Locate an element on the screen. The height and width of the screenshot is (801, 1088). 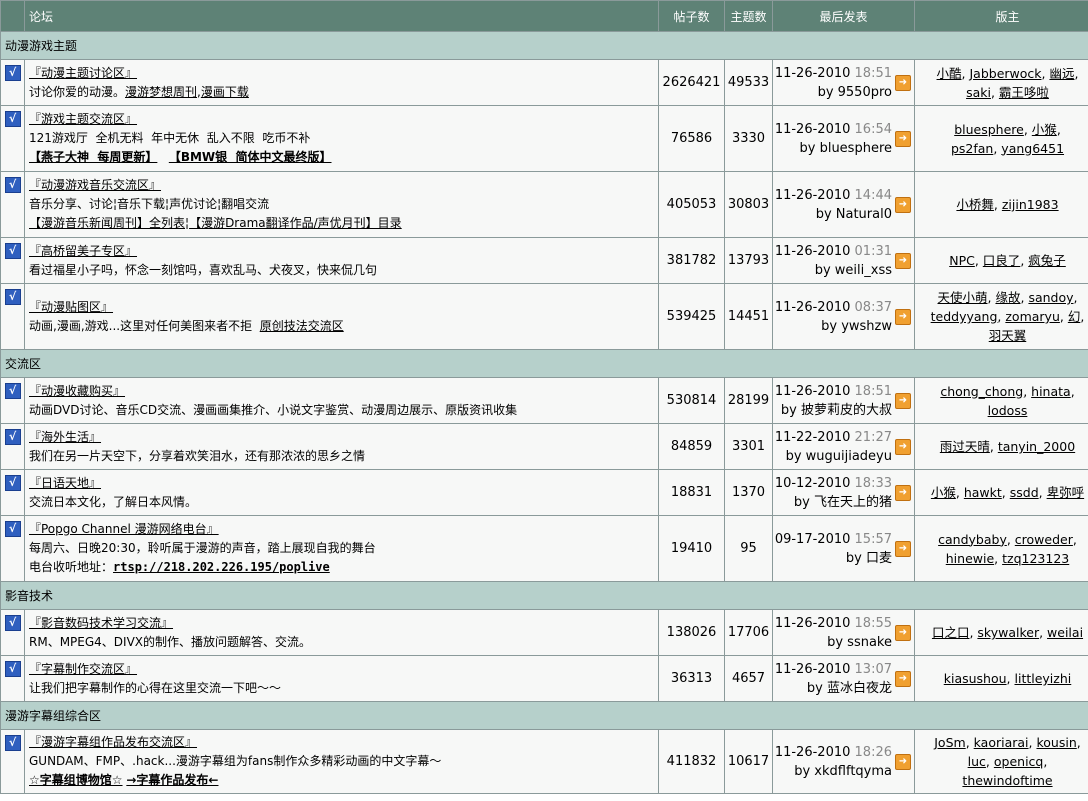
moderator-link: bluesphere is located at coordinates (989, 129).